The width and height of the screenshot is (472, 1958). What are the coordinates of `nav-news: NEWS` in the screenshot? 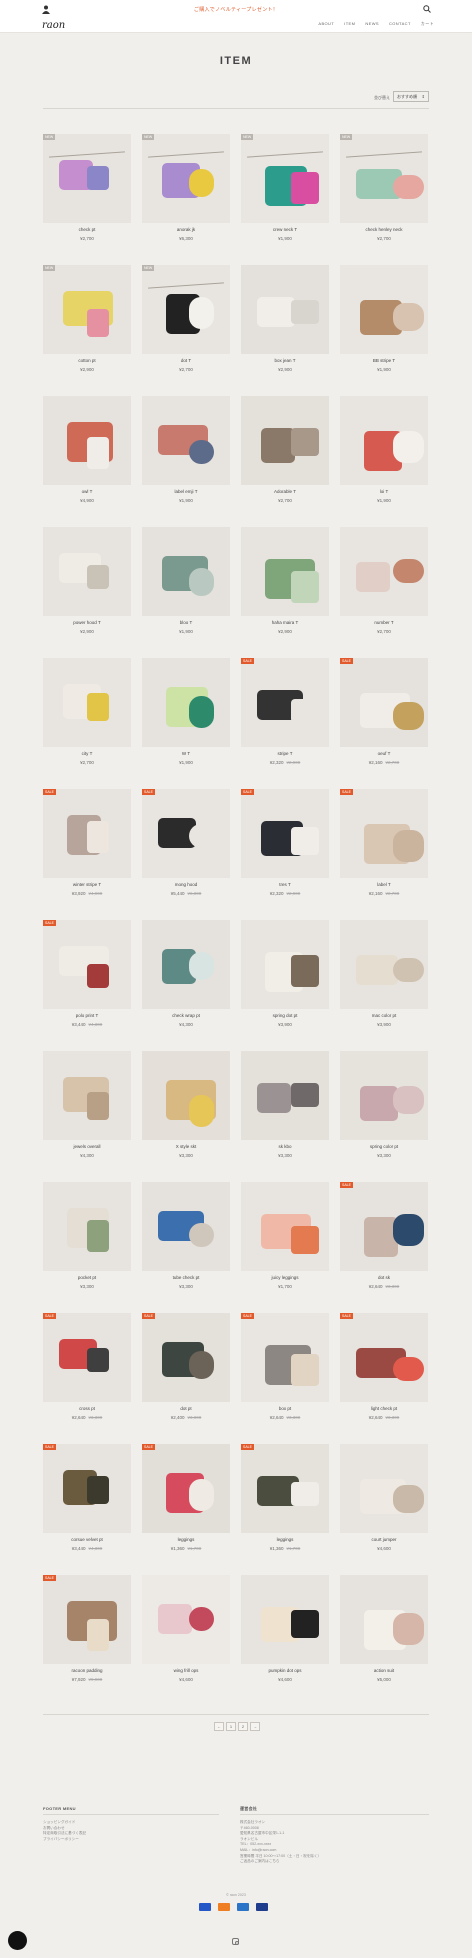 It's located at (372, 24).